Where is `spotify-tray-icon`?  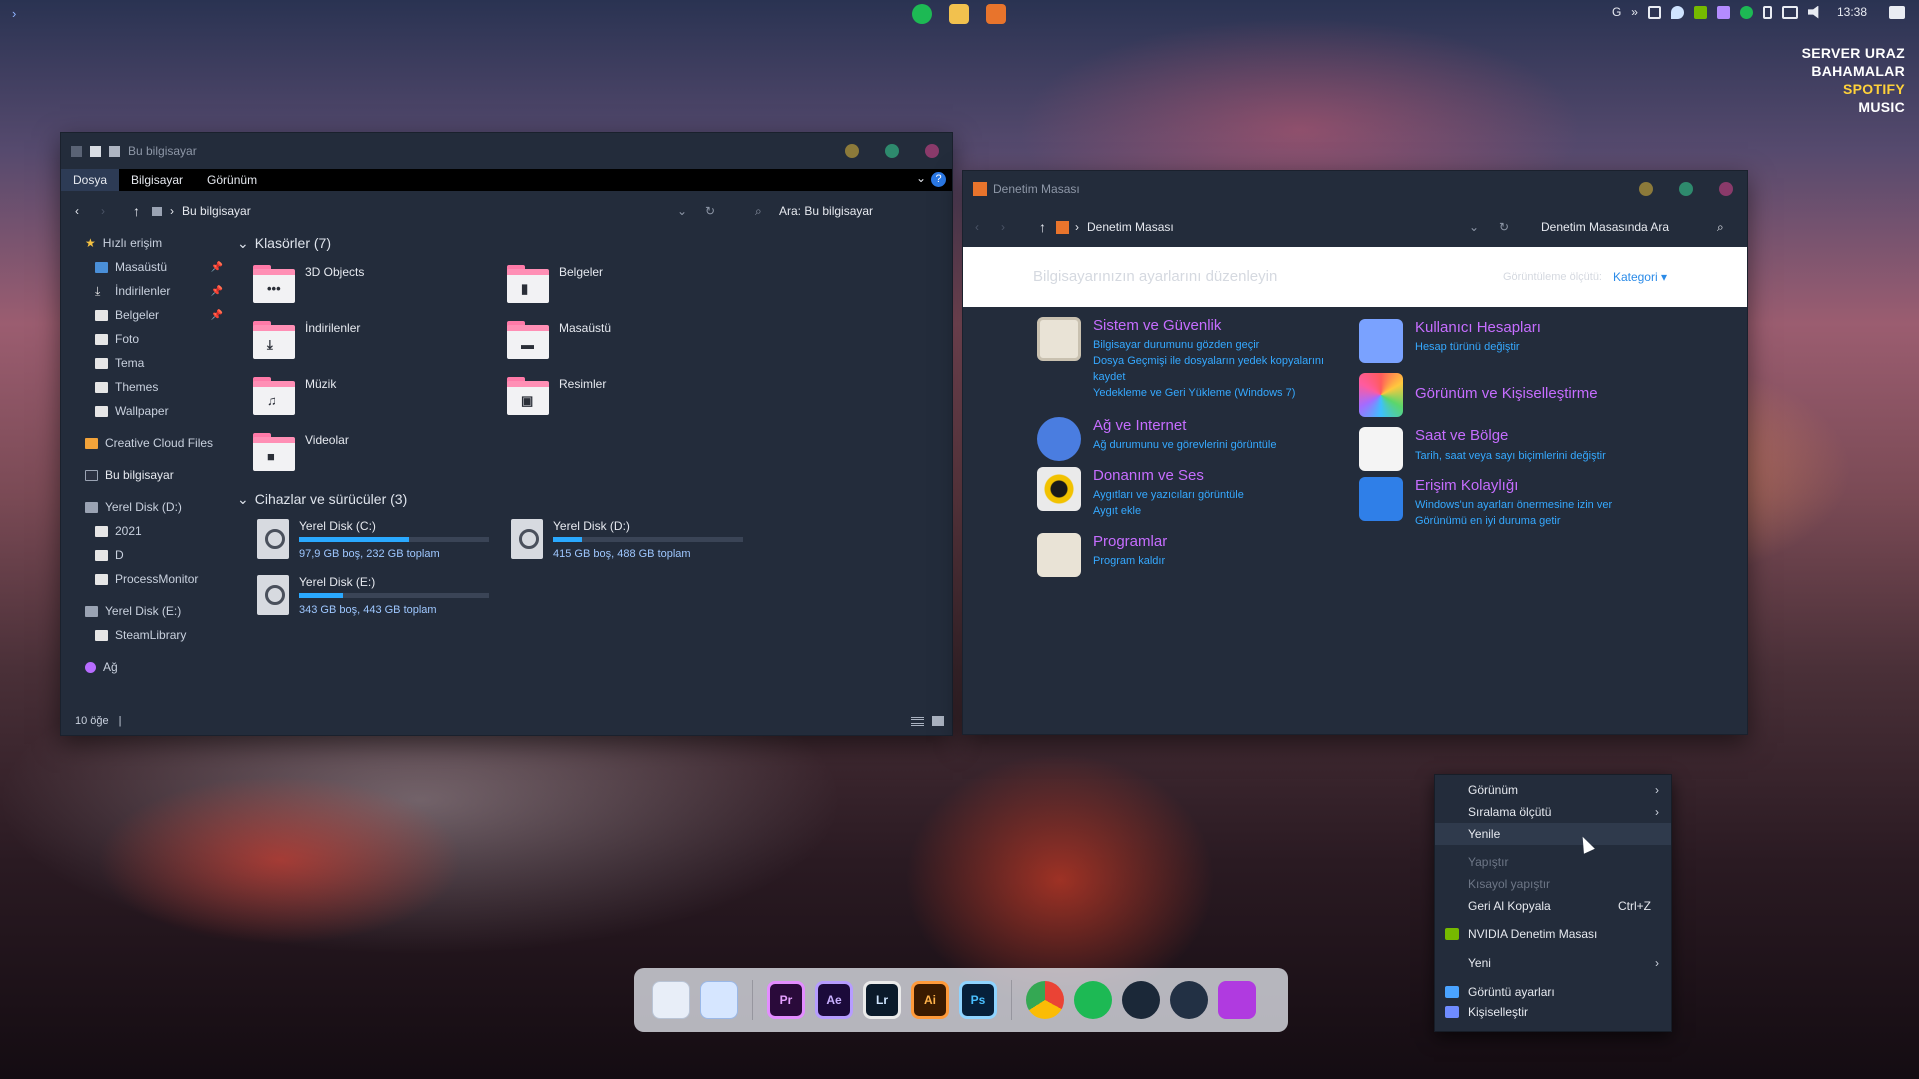
spotify-tray-icon is located at coordinates (1746, 12).